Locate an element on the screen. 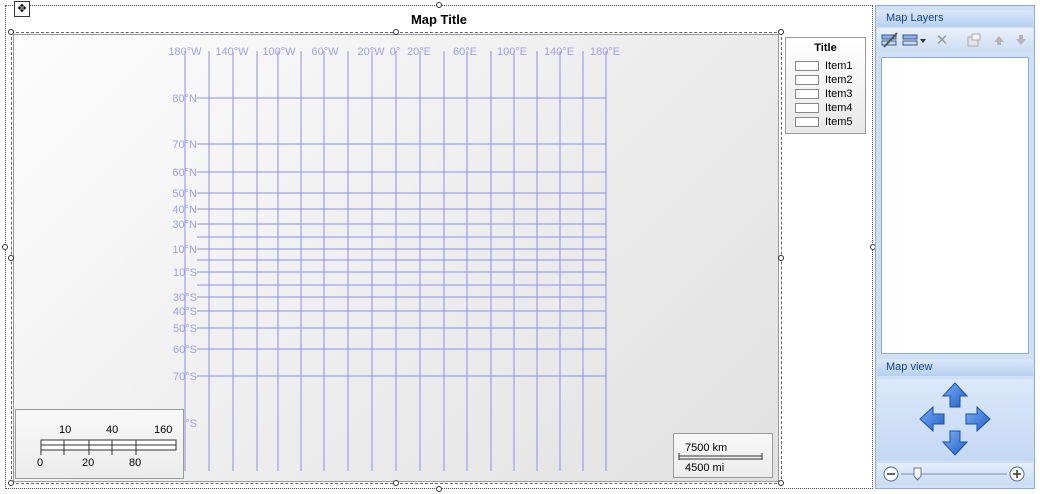 The width and height of the screenshot is (1040, 494). scale-bottom-label: 20 is located at coordinates (88, 463).